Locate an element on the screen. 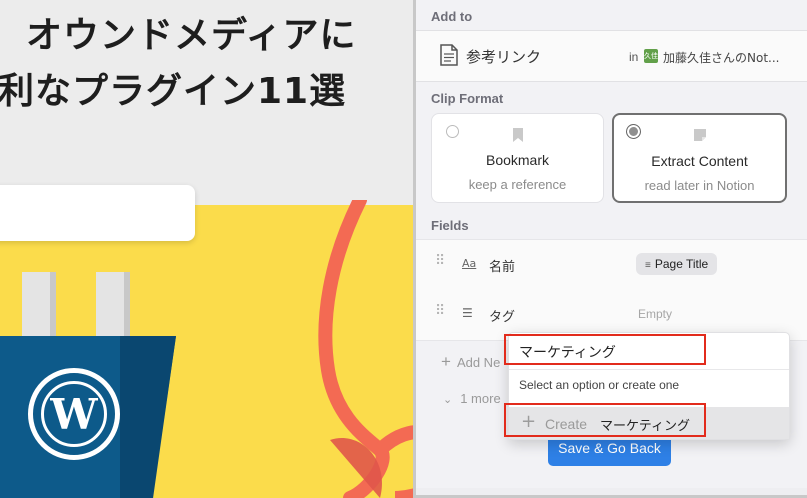  option-subtitle: keep a reference is located at coordinates (517, 184).